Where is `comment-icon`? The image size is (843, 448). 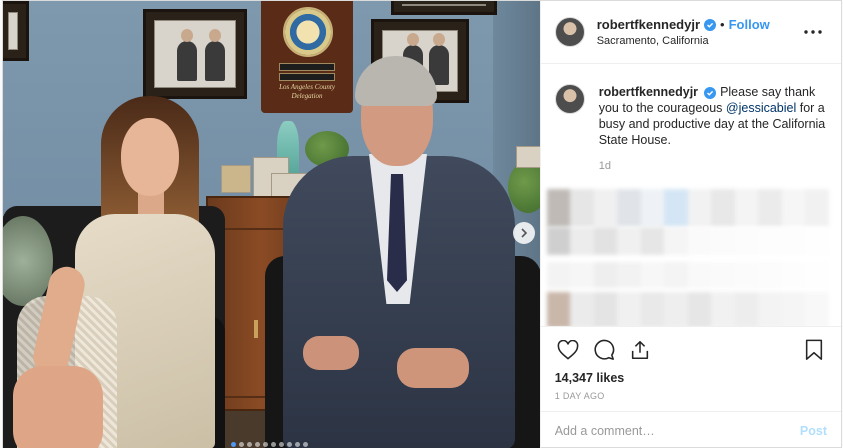 comment-icon is located at coordinates (604, 349).